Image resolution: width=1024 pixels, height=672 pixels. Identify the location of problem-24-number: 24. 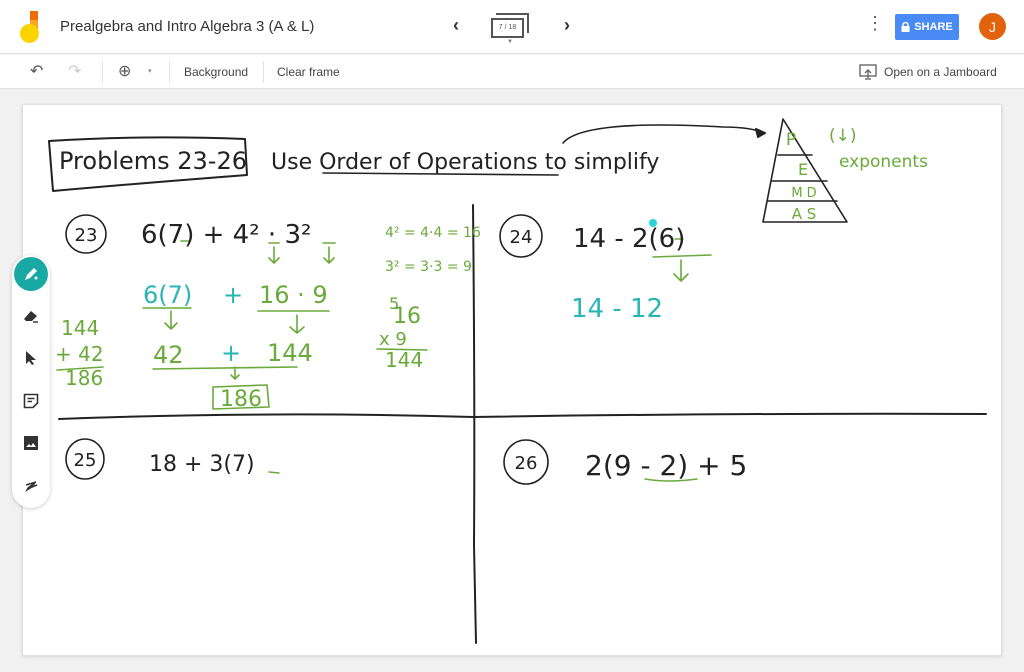
(521, 237).